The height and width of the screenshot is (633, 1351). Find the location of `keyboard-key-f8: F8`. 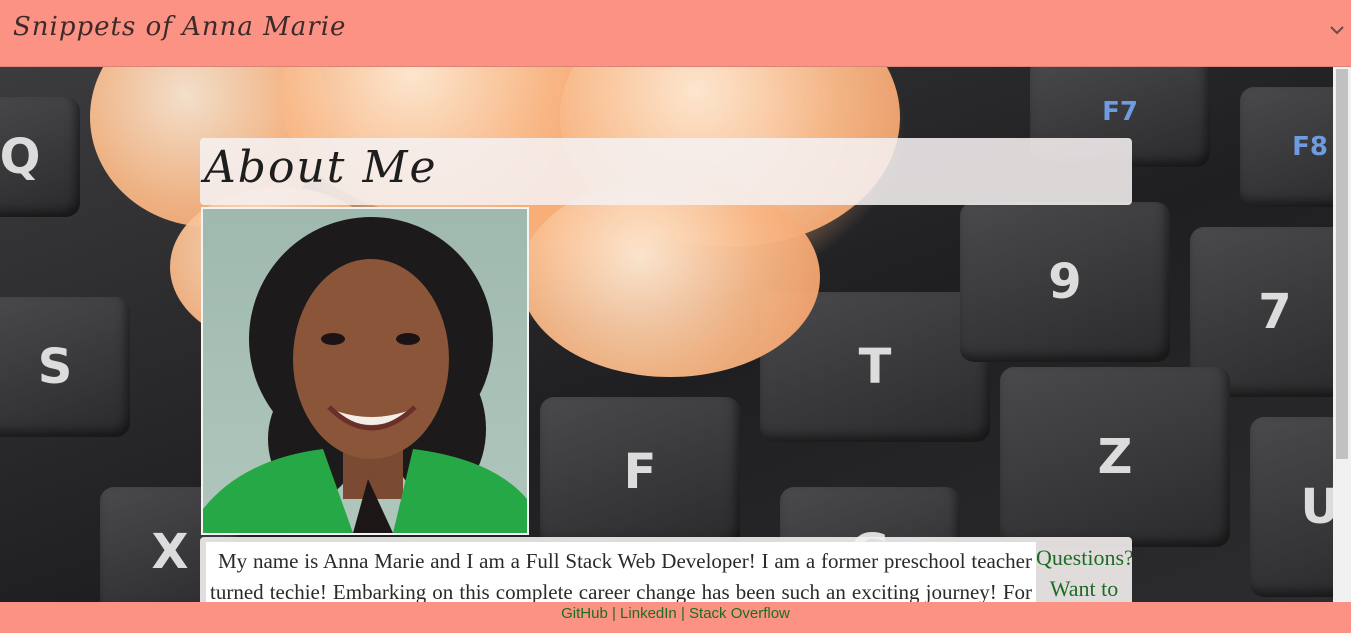

keyboard-key-f8: F8 is located at coordinates (1286, 147).